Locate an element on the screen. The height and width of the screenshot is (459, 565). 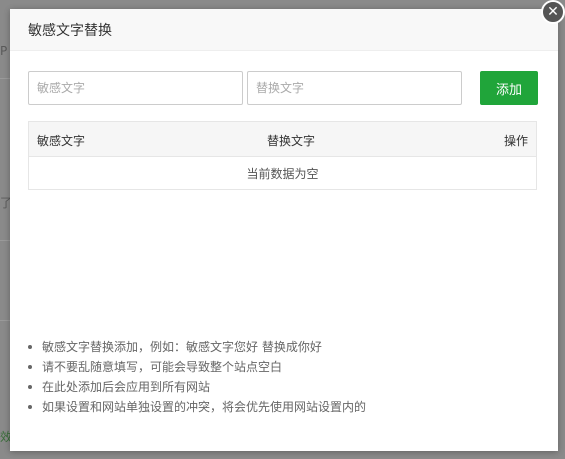
dialog-title: 敏感文字替换 is located at coordinates (70, 30).